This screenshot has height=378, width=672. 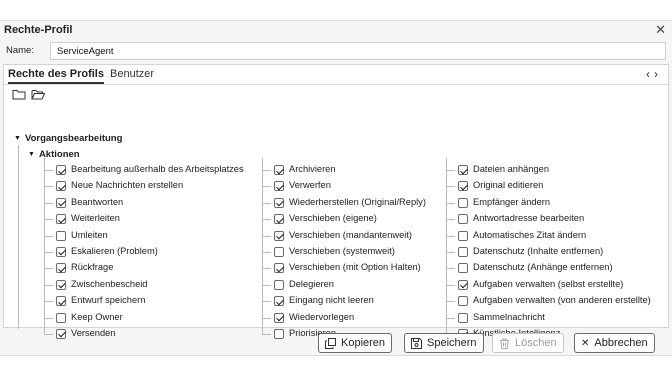 What do you see at coordinates (56, 76) in the screenshot?
I see `tab-rechte-des-profils: Rechte des Profils` at bounding box center [56, 76].